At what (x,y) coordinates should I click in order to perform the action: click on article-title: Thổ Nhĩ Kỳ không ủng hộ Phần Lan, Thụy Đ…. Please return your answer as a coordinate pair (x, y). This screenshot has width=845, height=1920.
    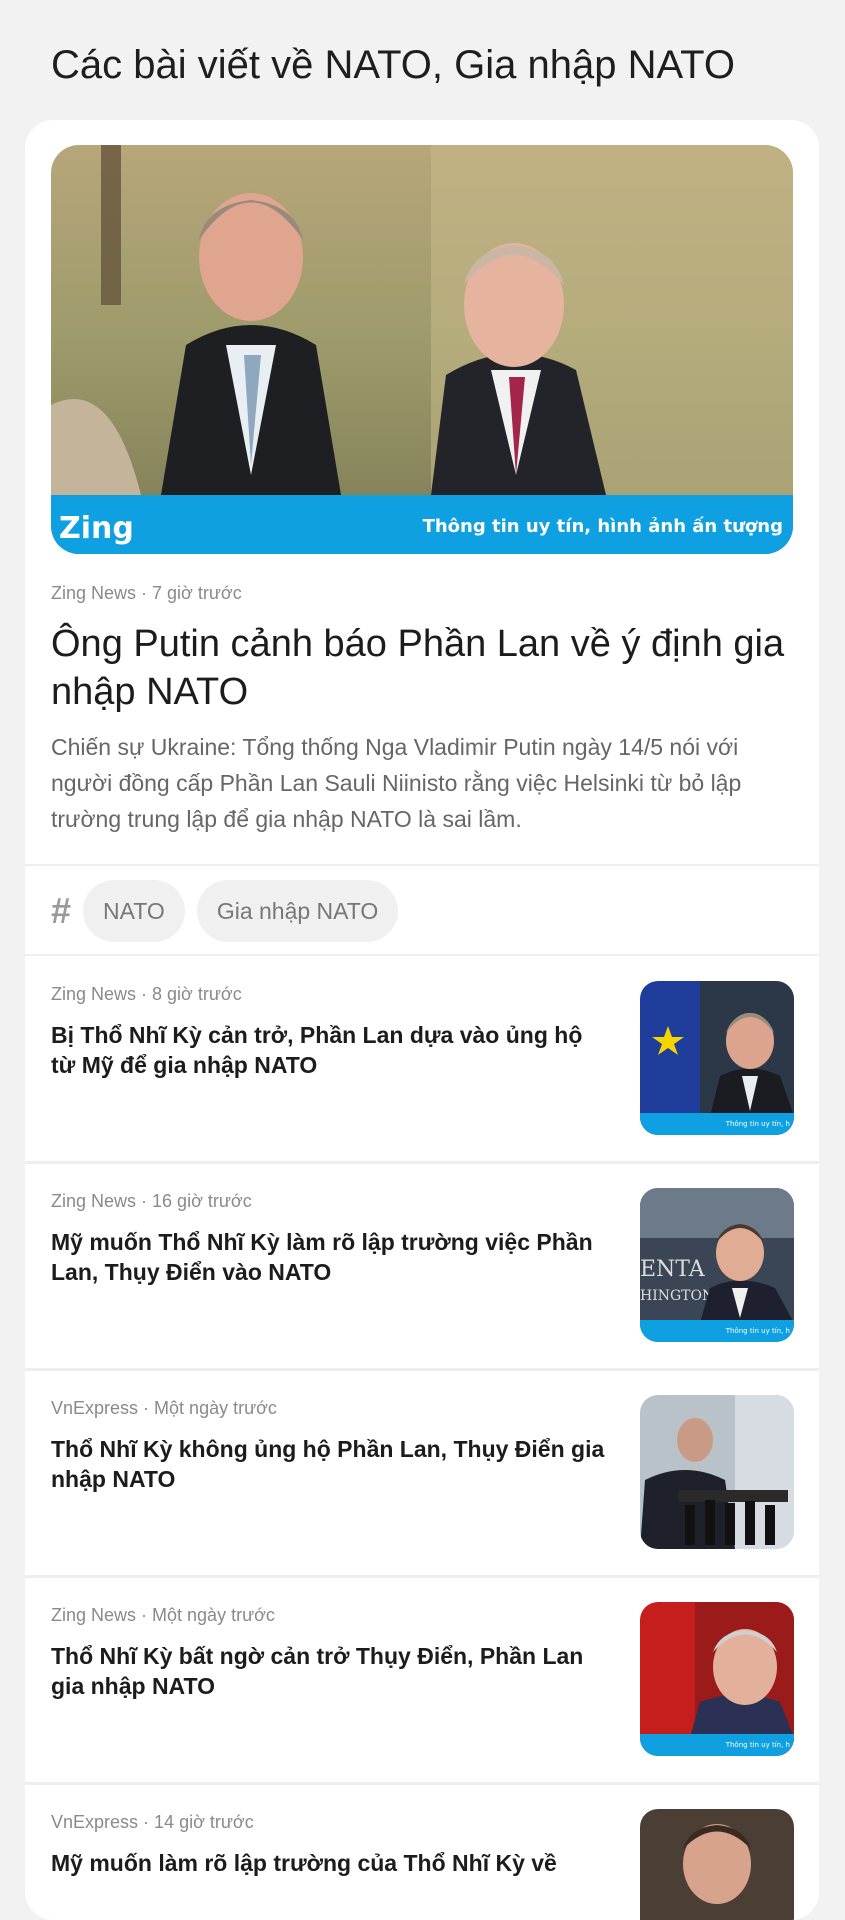
    Looking at the image, I should click on (331, 1464).